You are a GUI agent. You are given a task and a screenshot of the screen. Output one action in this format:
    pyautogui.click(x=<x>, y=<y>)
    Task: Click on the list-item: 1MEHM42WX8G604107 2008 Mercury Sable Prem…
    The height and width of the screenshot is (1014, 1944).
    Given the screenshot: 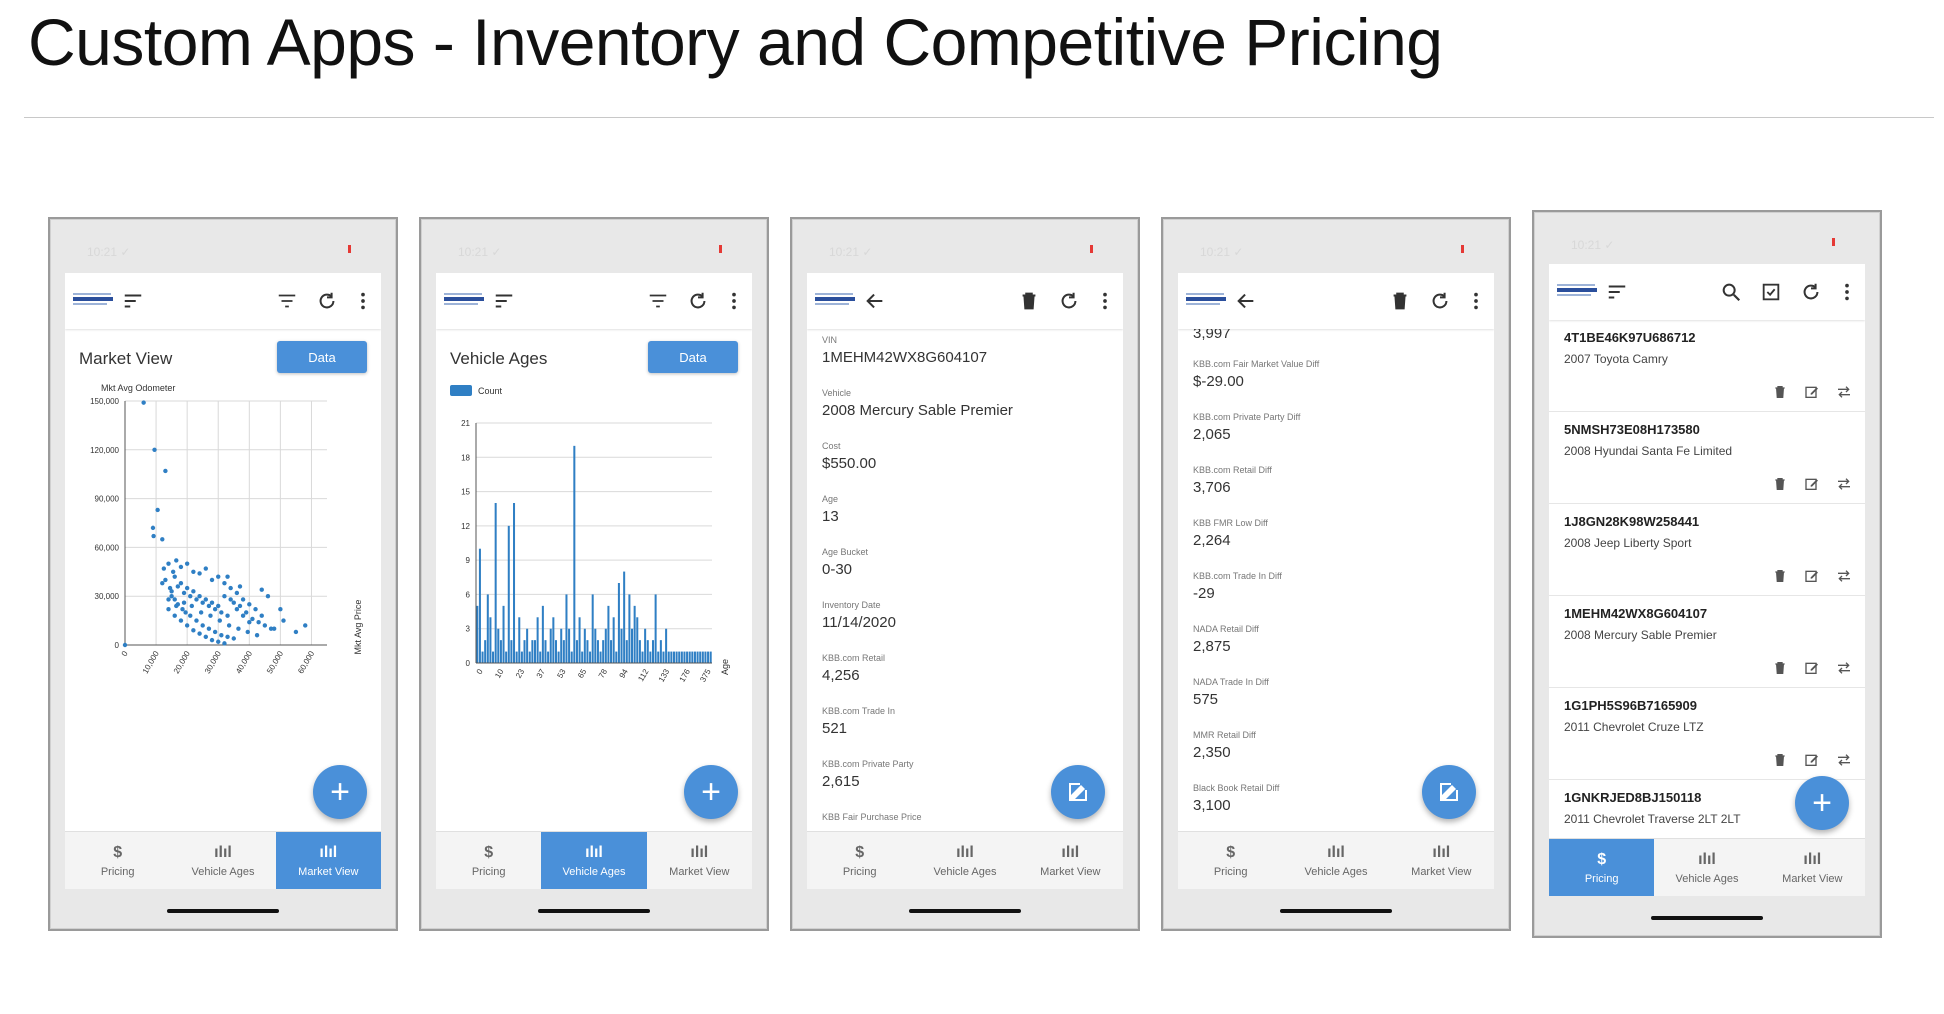 What is the action you would take?
    pyautogui.click(x=1707, y=642)
    